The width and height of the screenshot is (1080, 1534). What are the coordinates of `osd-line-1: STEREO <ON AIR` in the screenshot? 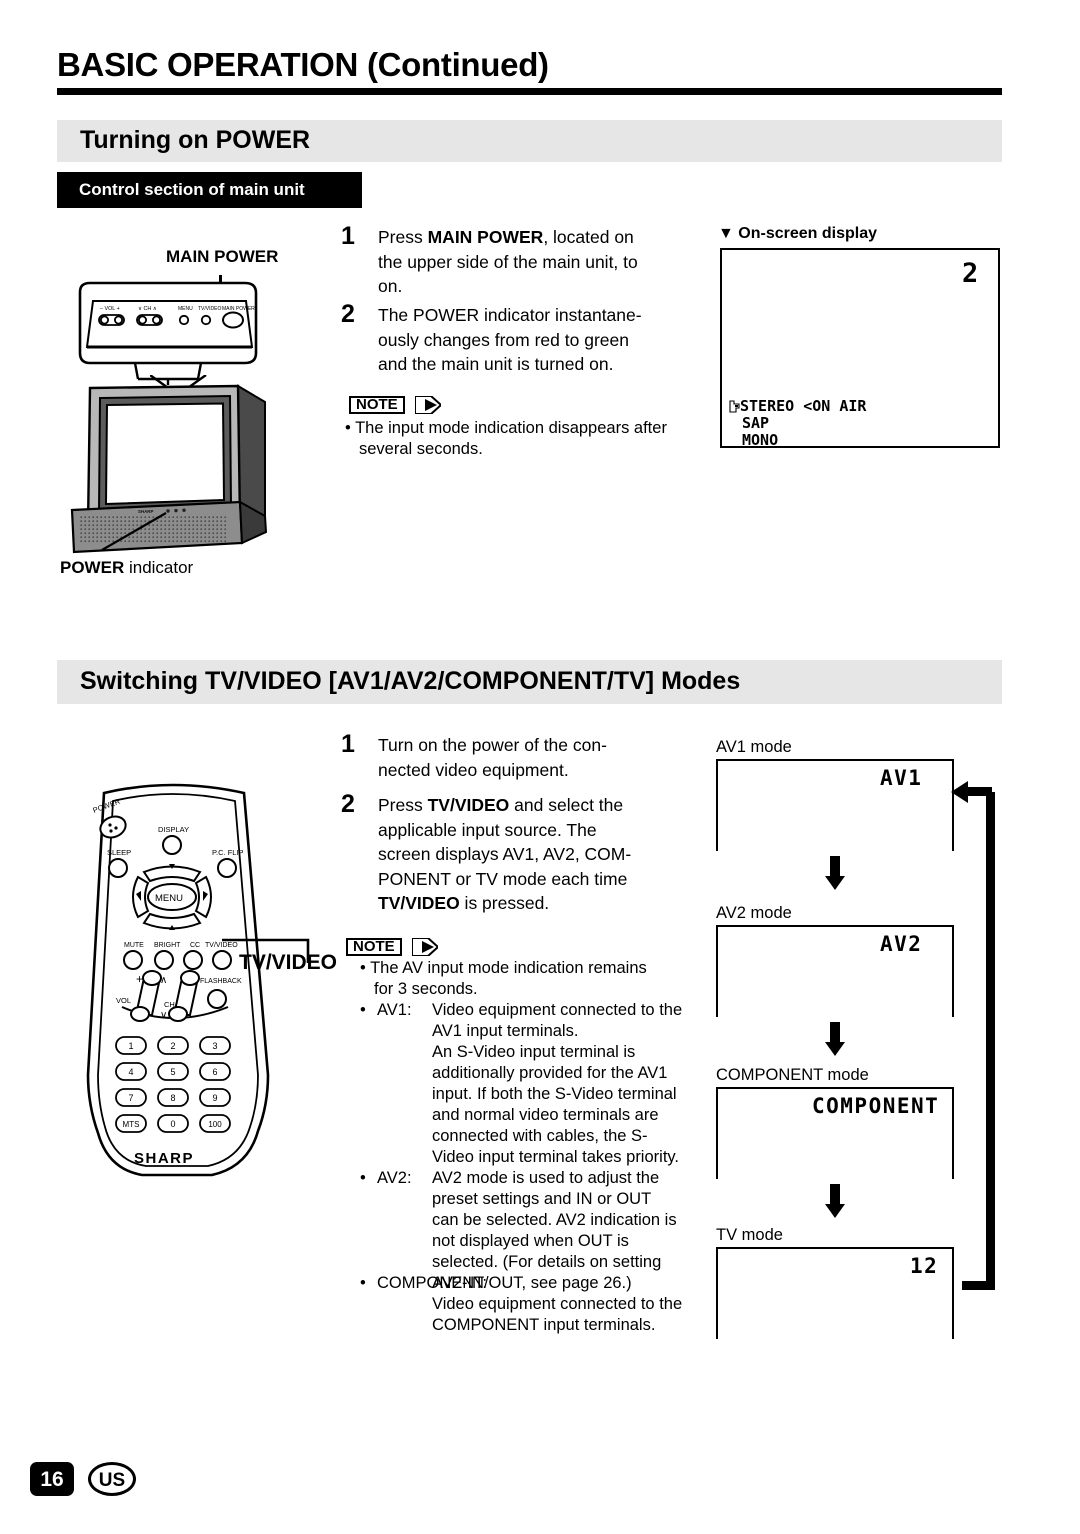 It's located at (803, 406).